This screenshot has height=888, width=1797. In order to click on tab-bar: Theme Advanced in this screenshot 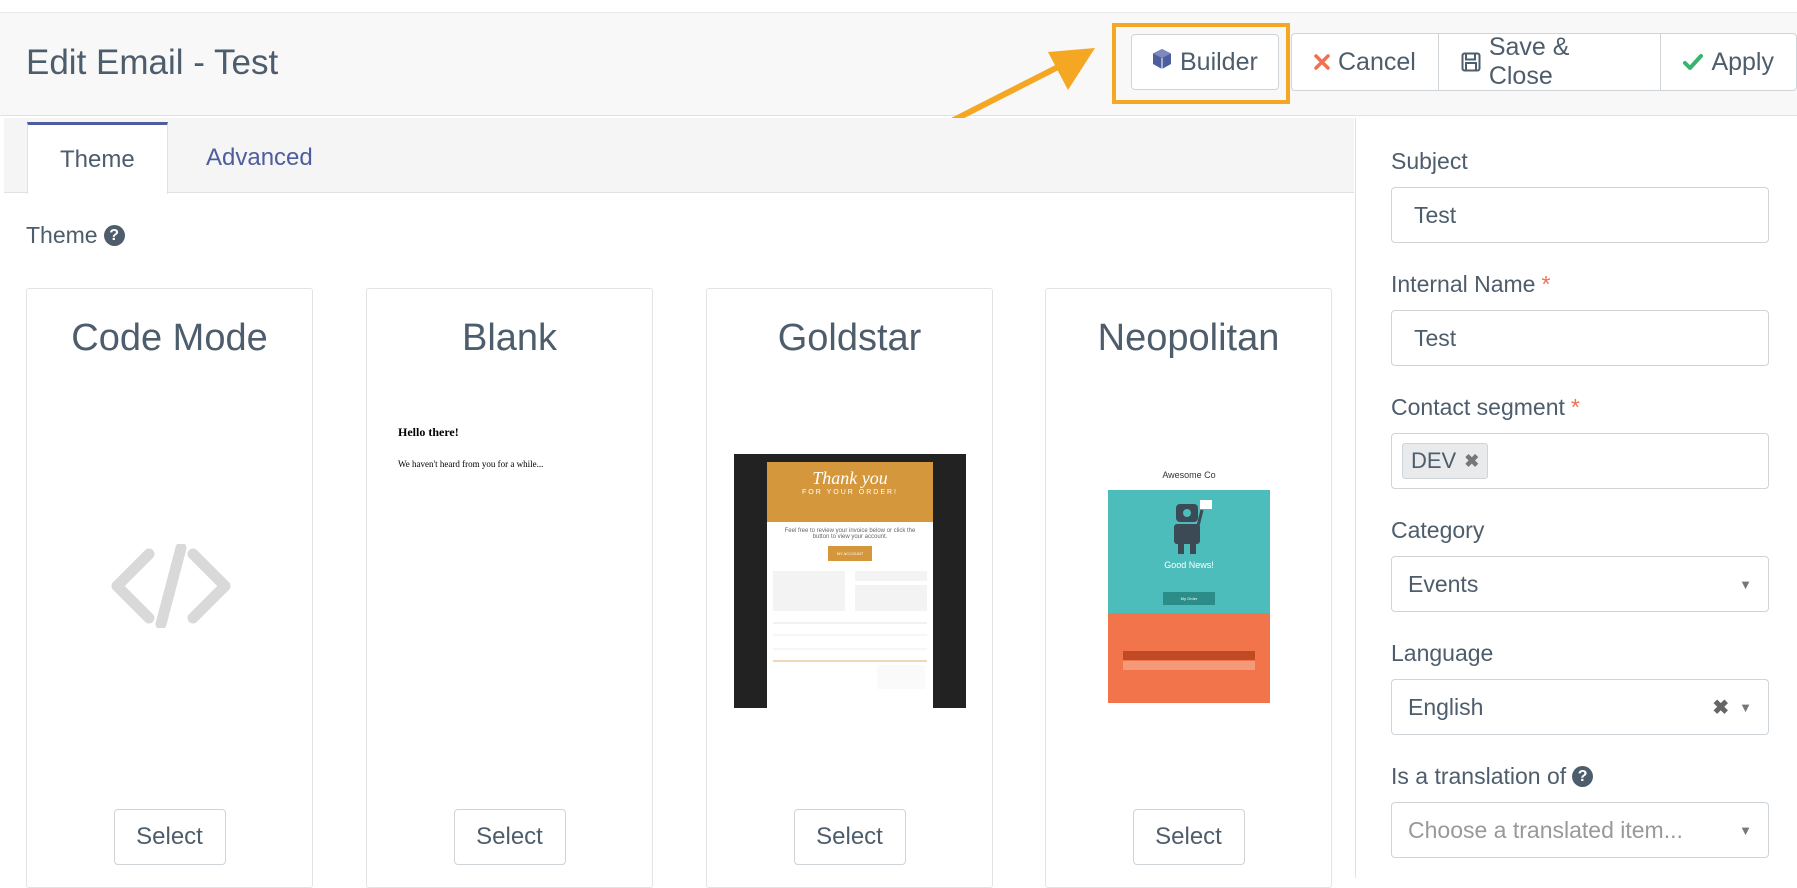, I will do `click(679, 156)`.